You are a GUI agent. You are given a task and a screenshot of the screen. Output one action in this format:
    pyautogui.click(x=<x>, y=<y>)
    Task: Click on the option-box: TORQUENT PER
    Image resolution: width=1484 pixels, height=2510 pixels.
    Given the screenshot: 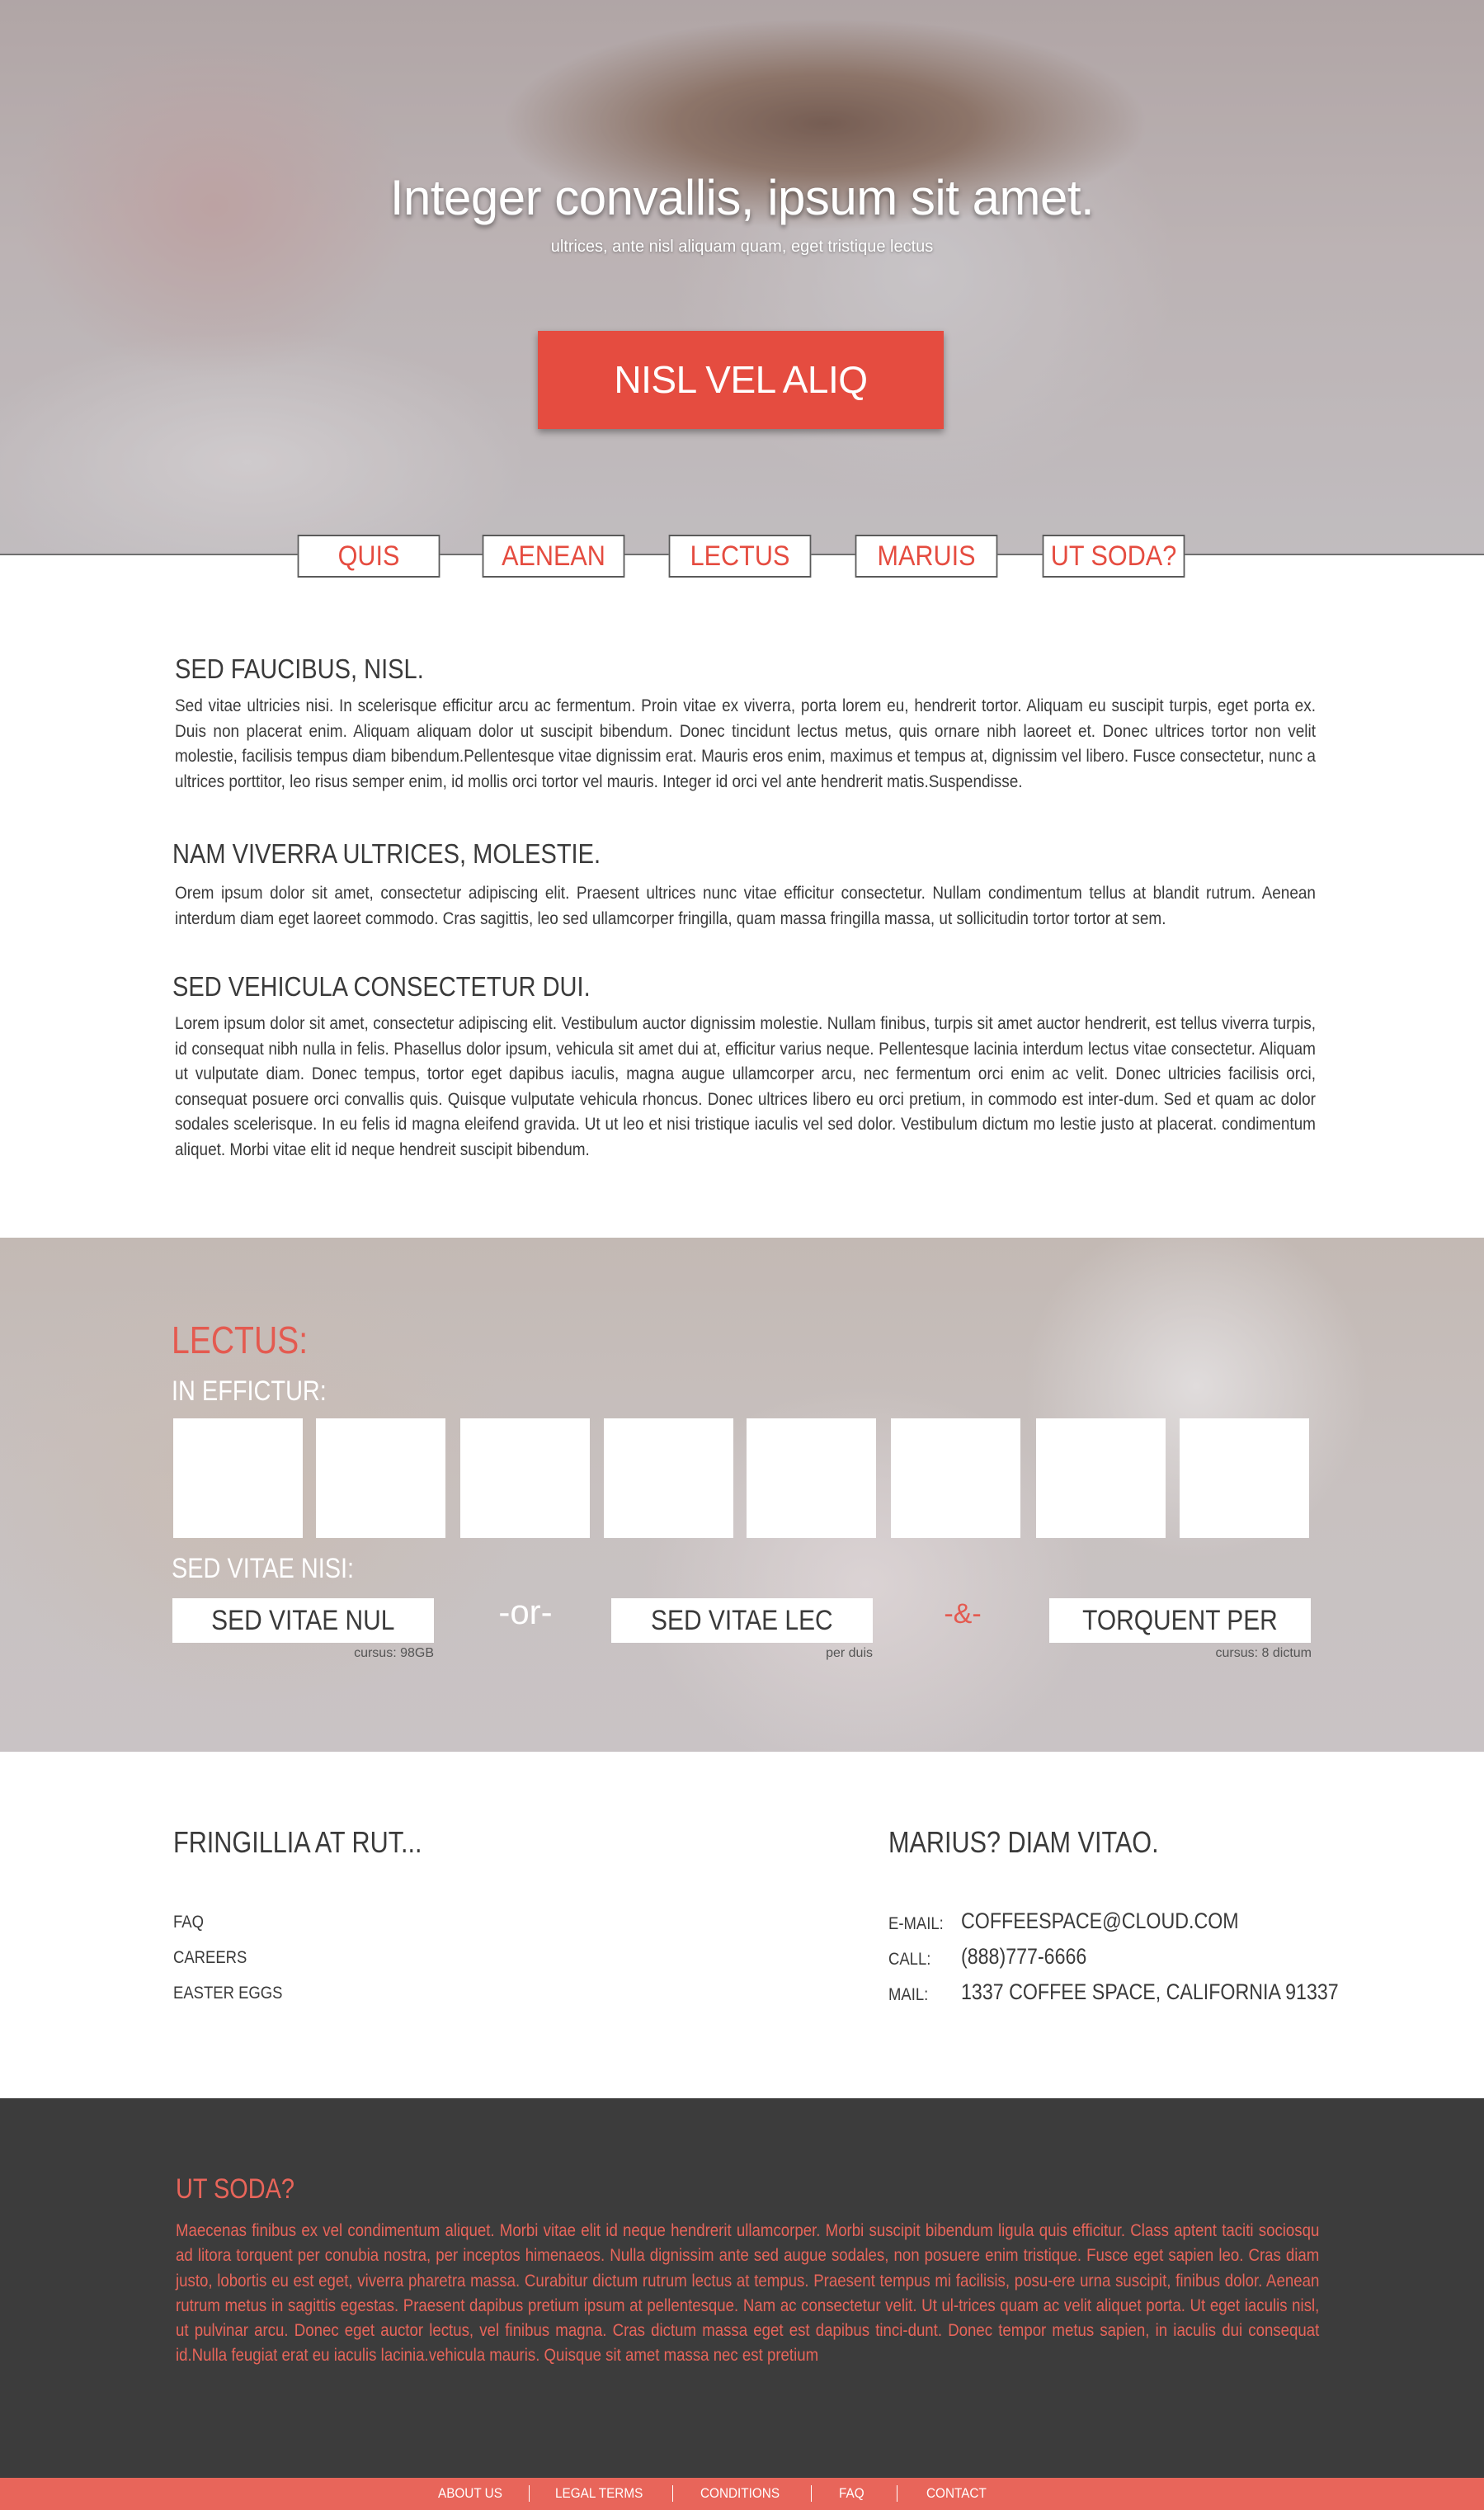 What is the action you would take?
    pyautogui.click(x=1180, y=1620)
    